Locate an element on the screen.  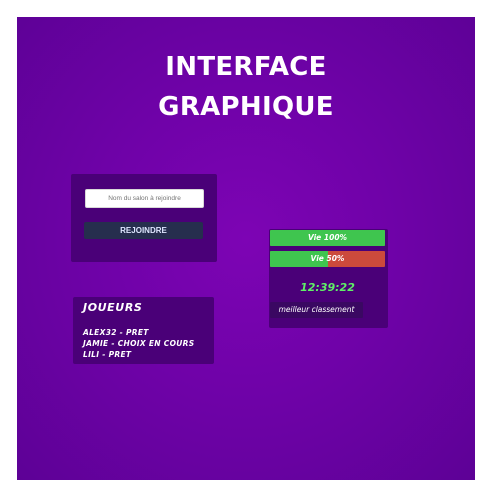
player-status-line: LILI - PRET is located at coordinates (107, 354).